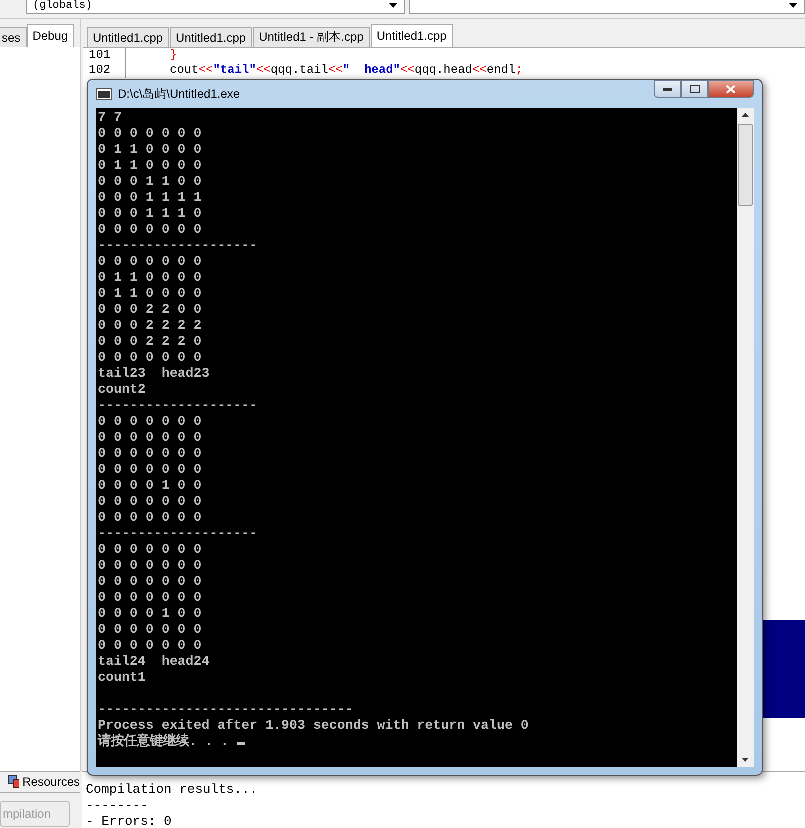  Describe the element at coordinates (154, 662) in the screenshot. I see `console-line: tail24 head24` at that location.